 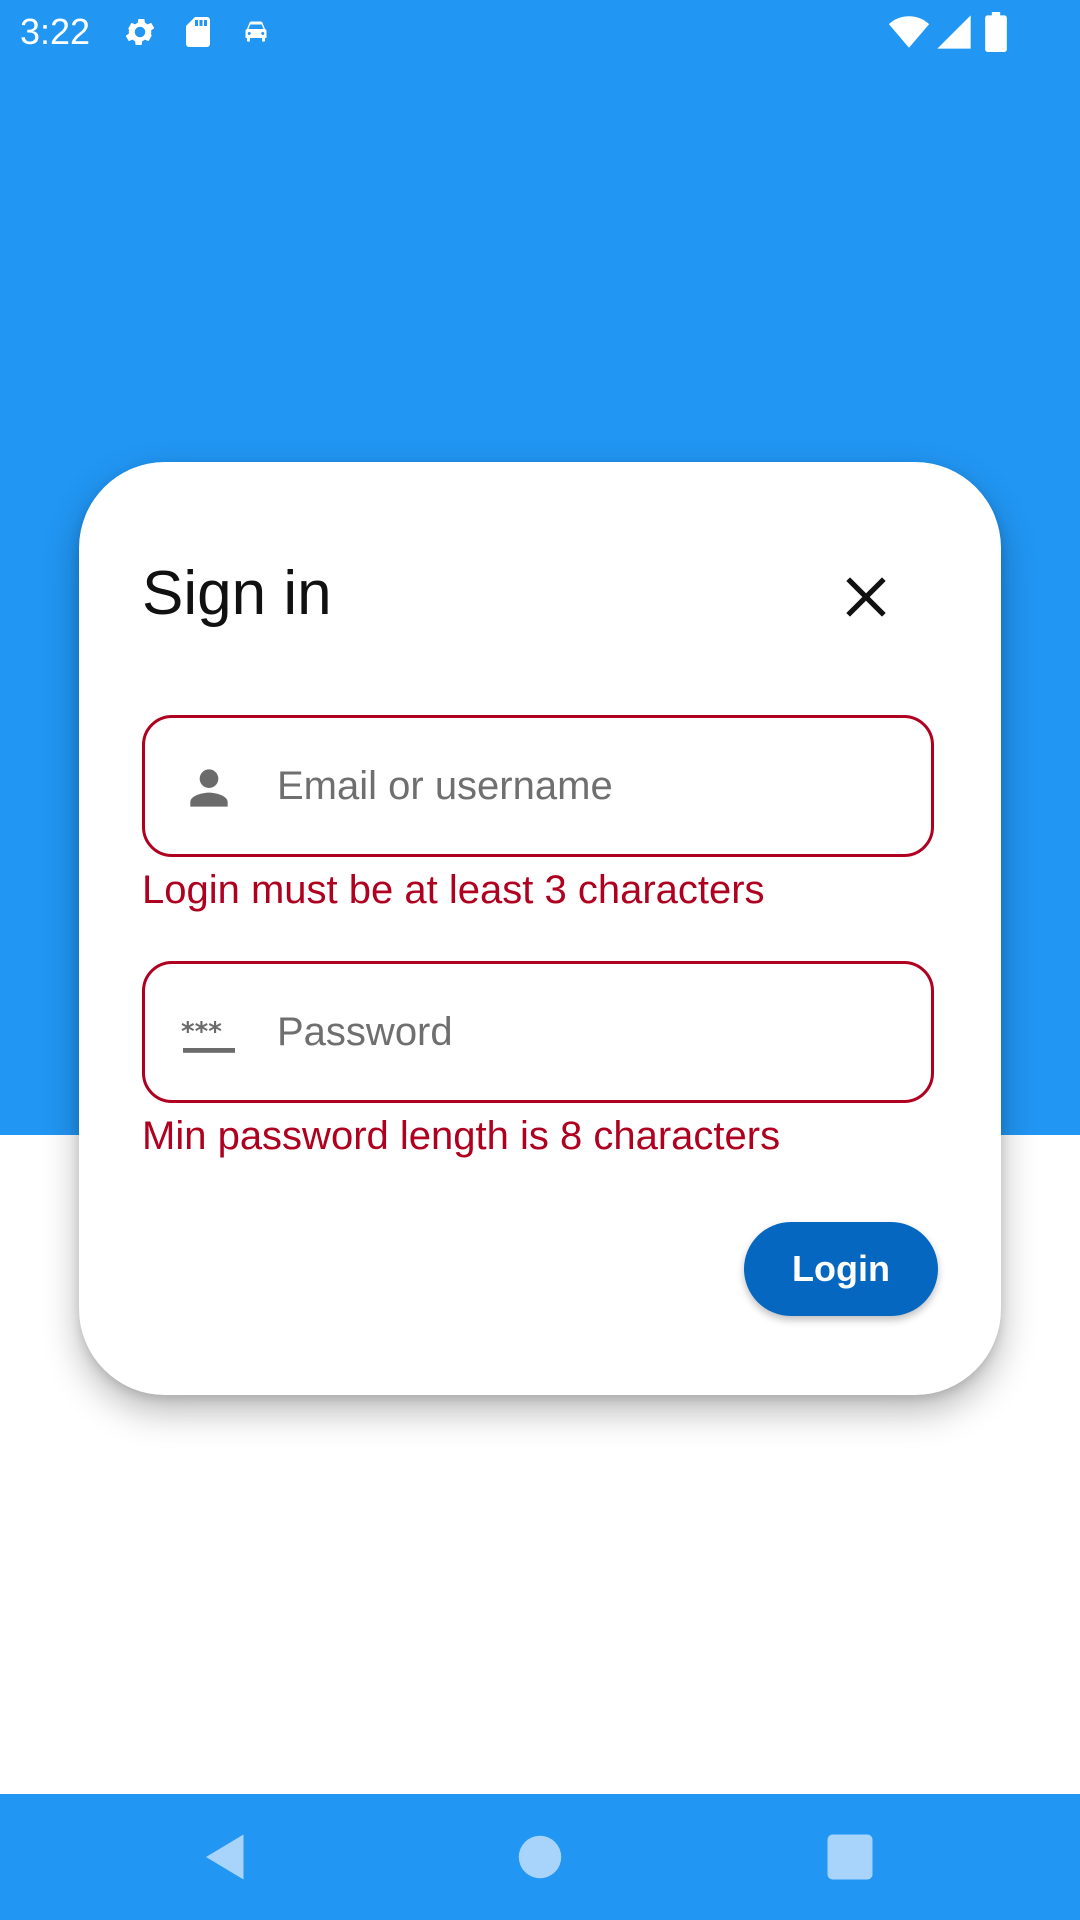 I want to click on login-field, so click(x=538, y=786).